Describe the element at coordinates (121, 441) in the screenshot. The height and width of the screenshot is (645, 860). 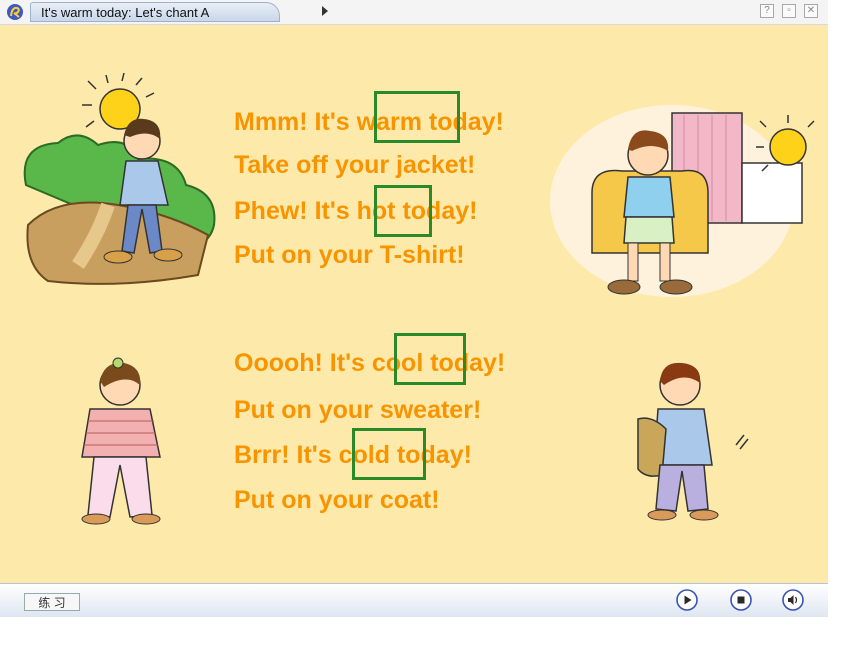
I see `girl-in-sweater-illustration` at that location.